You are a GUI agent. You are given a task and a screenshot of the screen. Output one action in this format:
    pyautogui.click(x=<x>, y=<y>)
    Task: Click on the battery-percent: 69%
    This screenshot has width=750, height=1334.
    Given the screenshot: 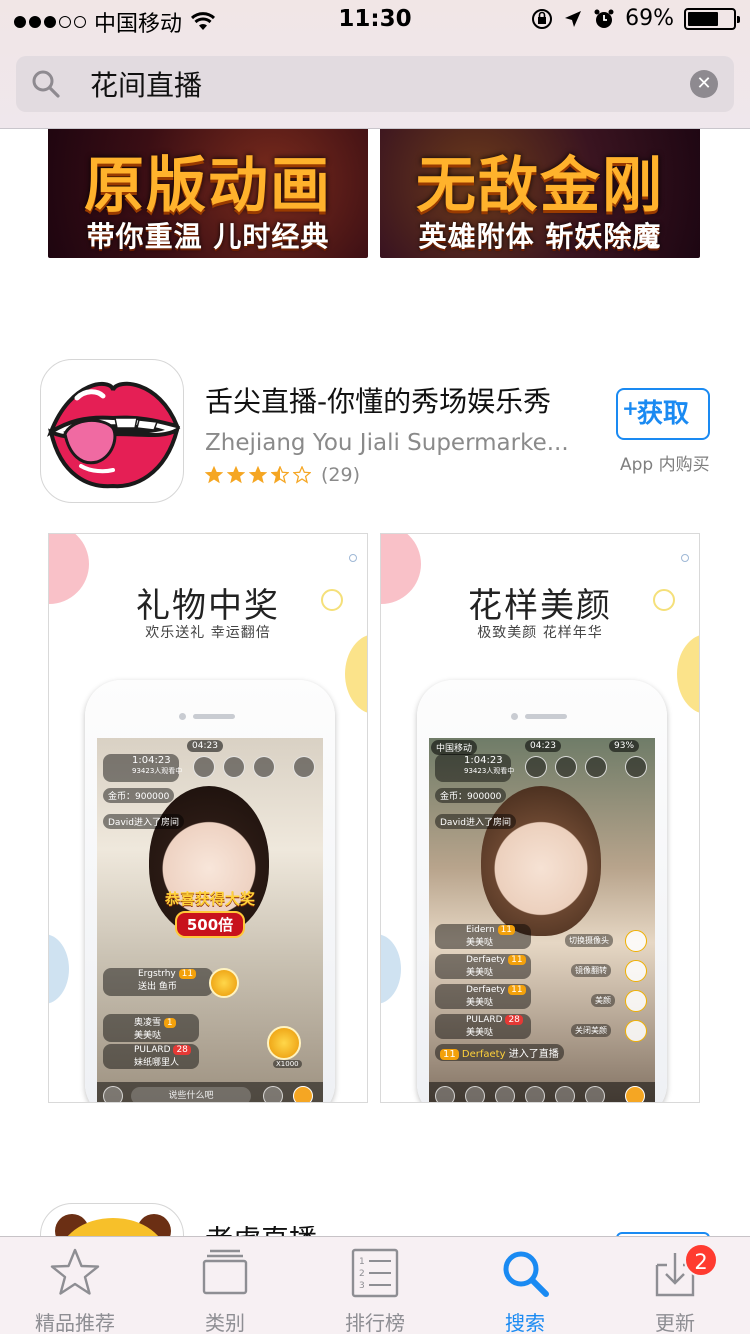 What is the action you would take?
    pyautogui.click(x=649, y=18)
    